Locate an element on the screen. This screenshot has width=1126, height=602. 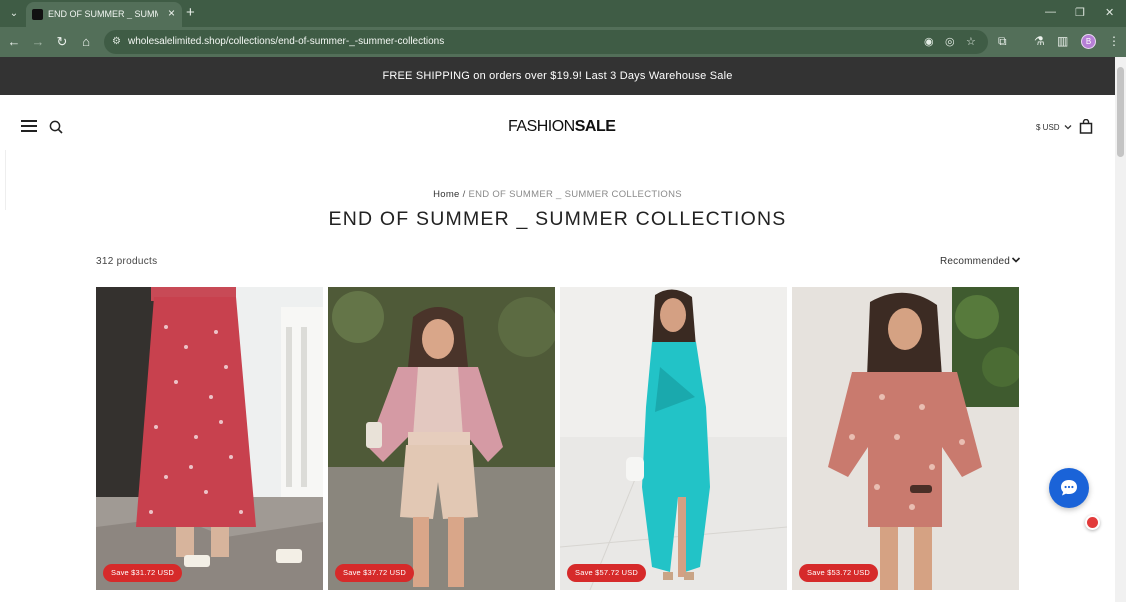
tab-search-icon: ⌄ is located at coordinates (14, 14).